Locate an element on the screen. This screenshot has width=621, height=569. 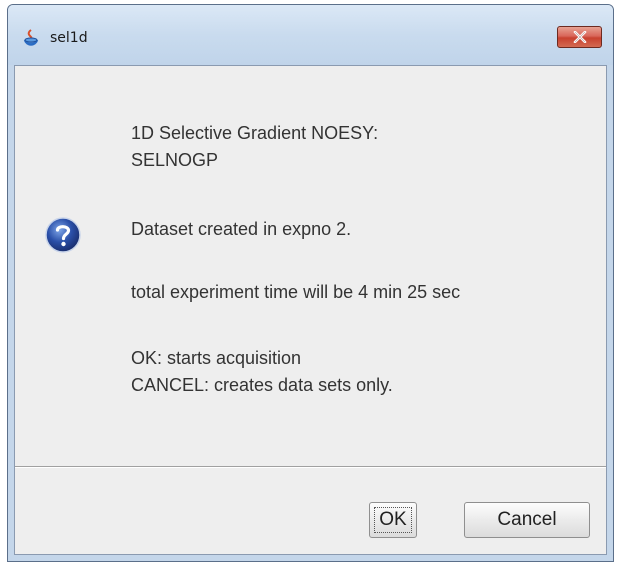
ok-button: OK is located at coordinates (393, 520).